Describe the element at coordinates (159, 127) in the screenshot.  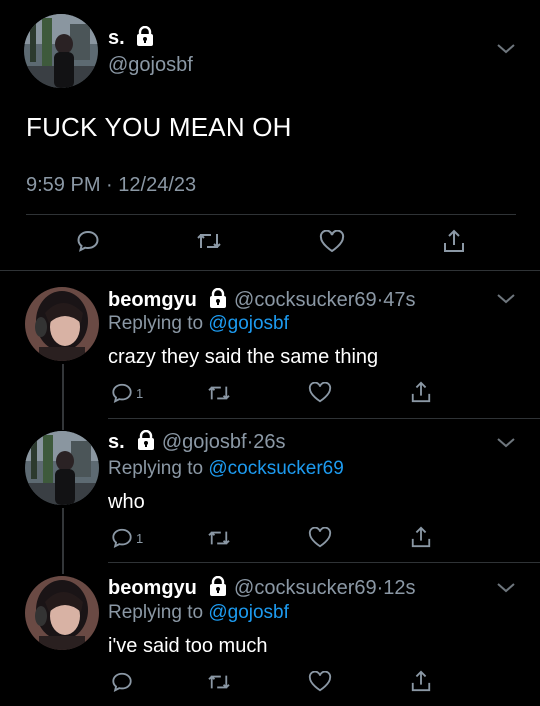
I see `tweet-text: FUCK YOU MEAN OH` at that location.